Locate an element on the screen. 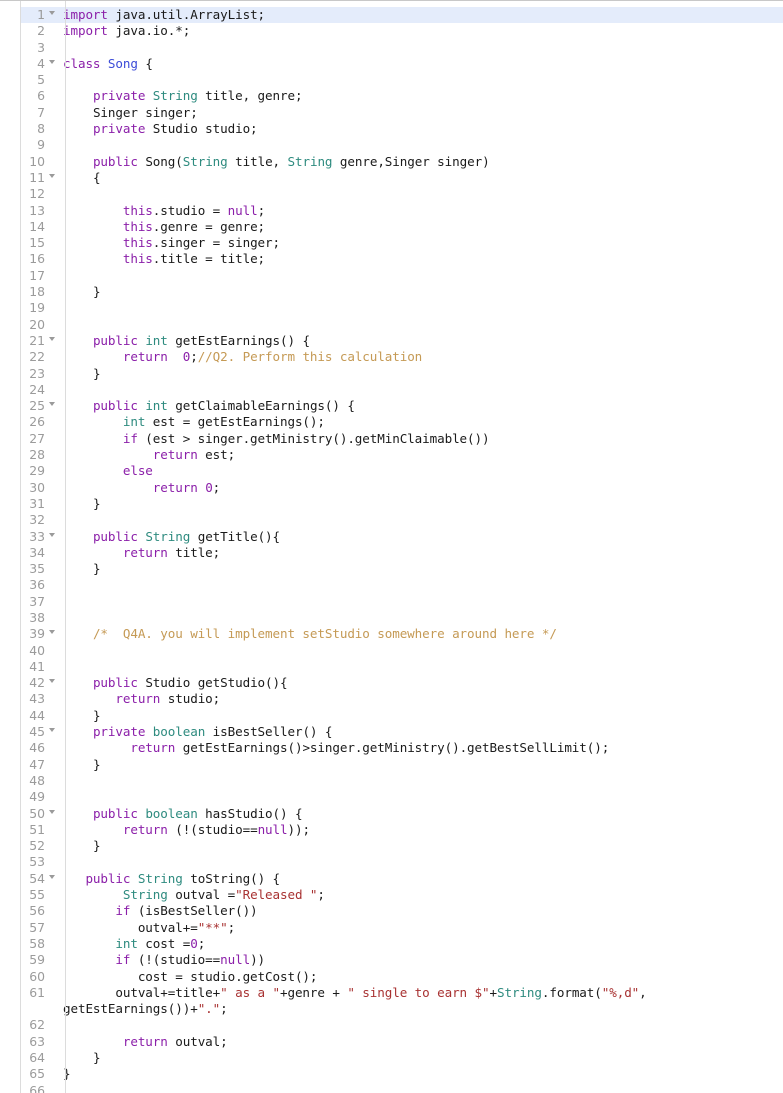 Image resolution: width=783 pixels, height=1093 pixels. code-line: 35 } is located at coordinates (391, 569).